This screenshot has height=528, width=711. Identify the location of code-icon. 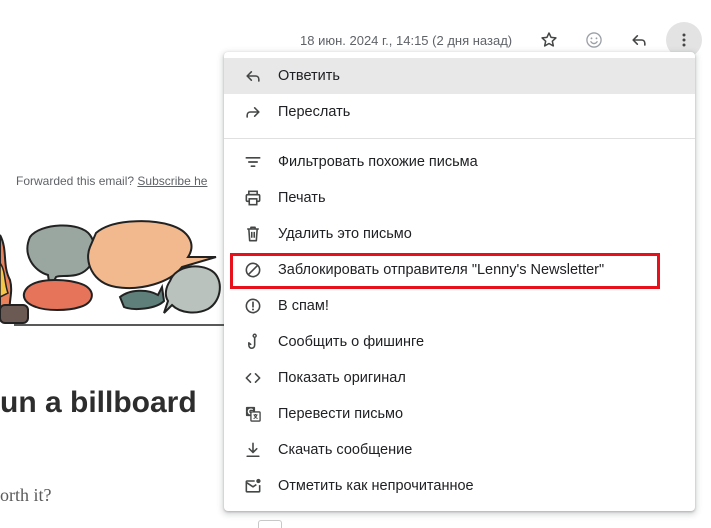
(253, 378).